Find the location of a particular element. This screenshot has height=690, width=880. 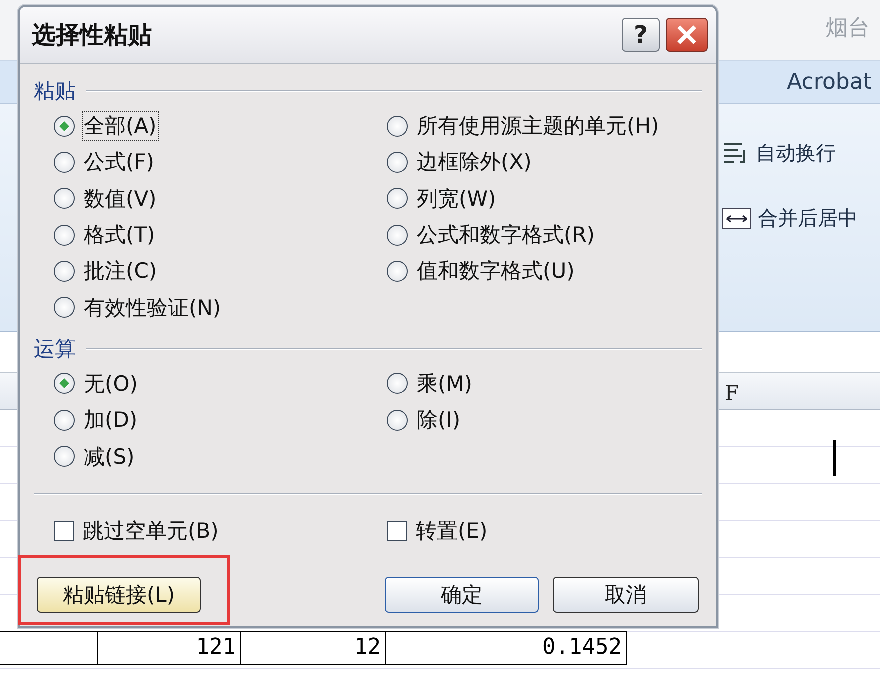

option-label: 加(D) is located at coordinates (111, 420).